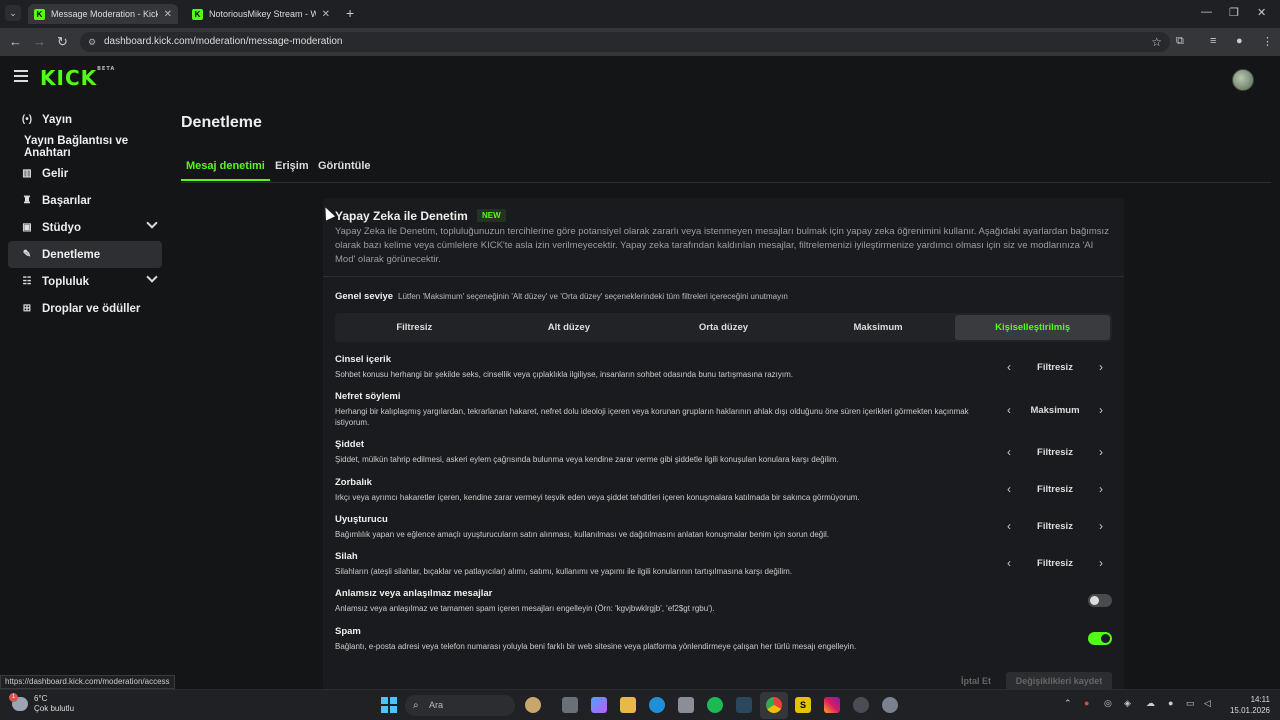 Image resolution: width=1280 pixels, height=720 pixels. I want to click on volume-icon: ◁, so click(1207, 703).